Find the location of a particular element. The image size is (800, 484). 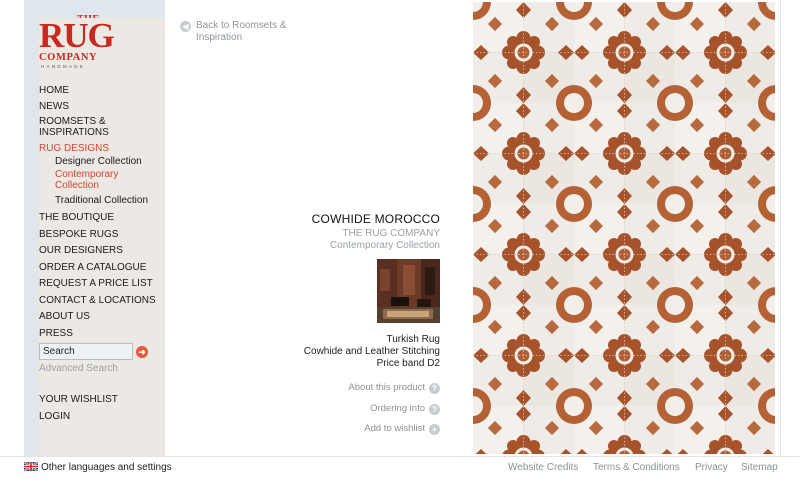

ordering-info-link: Ordering info? is located at coordinates (405, 409).